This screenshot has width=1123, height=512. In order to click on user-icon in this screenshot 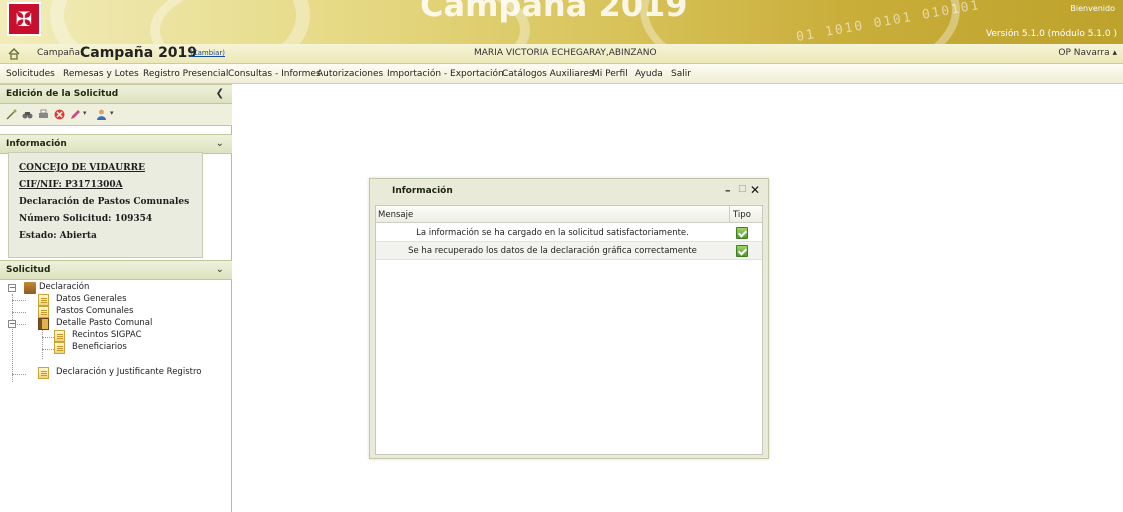, I will do `click(101, 114)`.